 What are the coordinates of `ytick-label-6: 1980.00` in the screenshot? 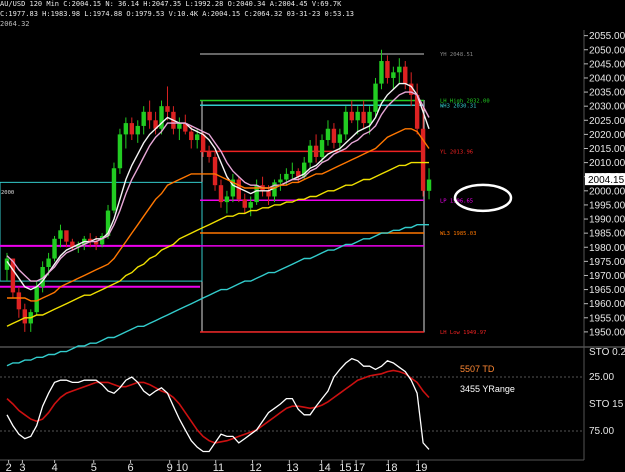 It's located at (607, 248).